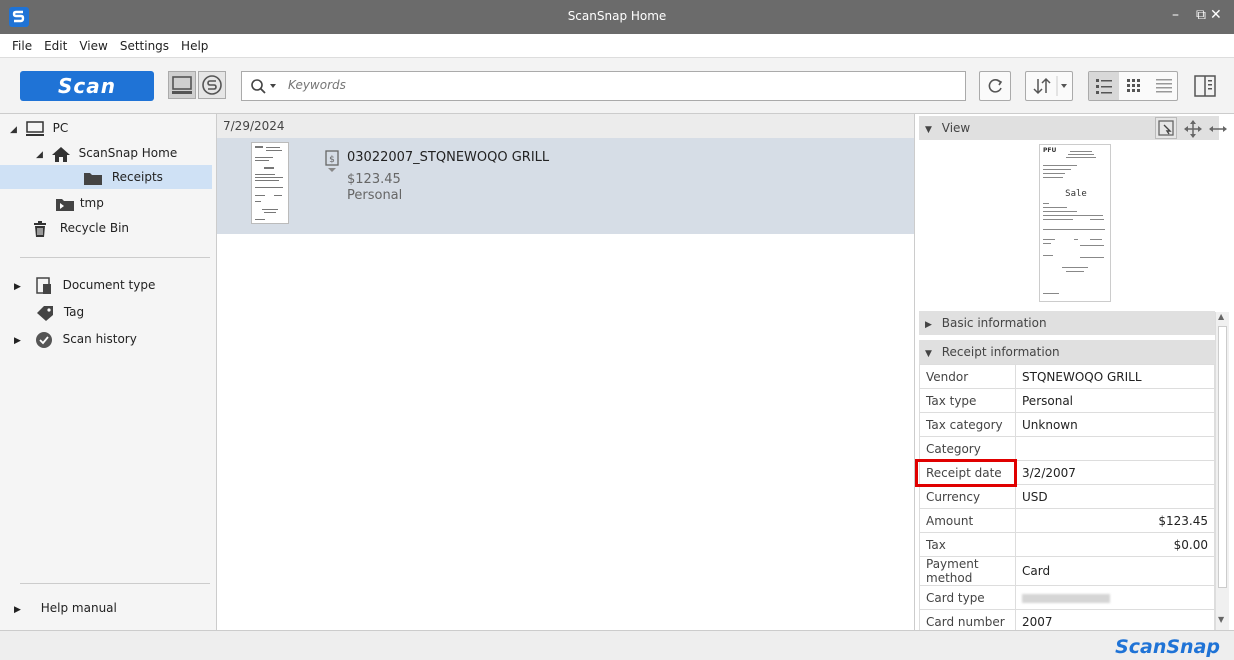 The width and height of the screenshot is (1234, 660). Describe the element at coordinates (270, 183) in the screenshot. I see `receipt-thumbnail` at that location.